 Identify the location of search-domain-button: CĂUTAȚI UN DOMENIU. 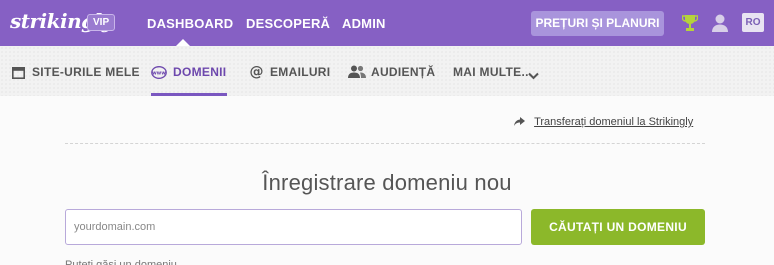
(618, 227).